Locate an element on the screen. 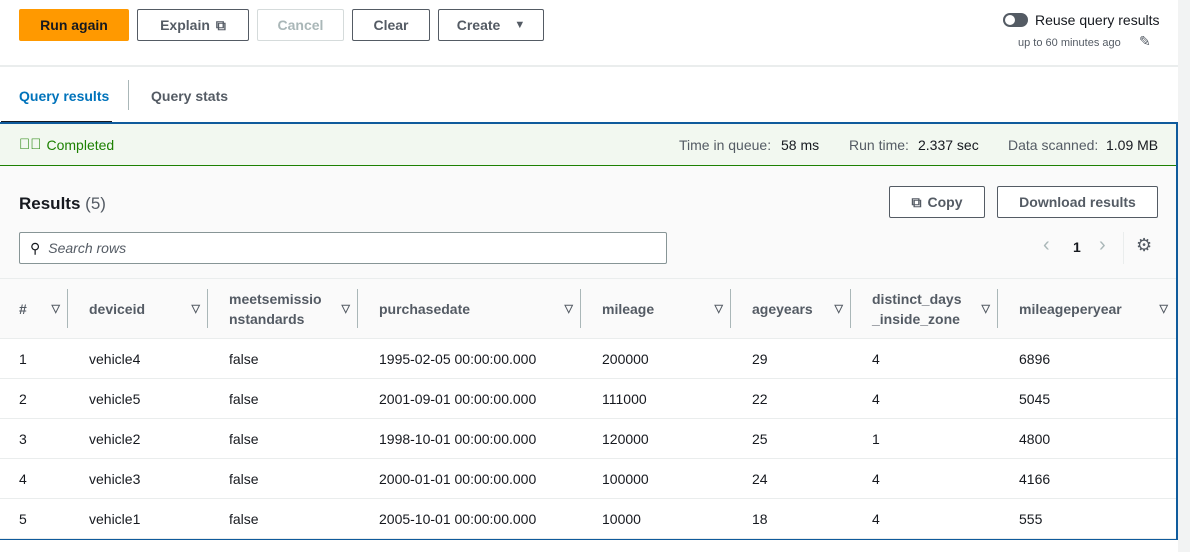 The width and height of the screenshot is (1190, 552). create-label: Create is located at coordinates (478, 25).